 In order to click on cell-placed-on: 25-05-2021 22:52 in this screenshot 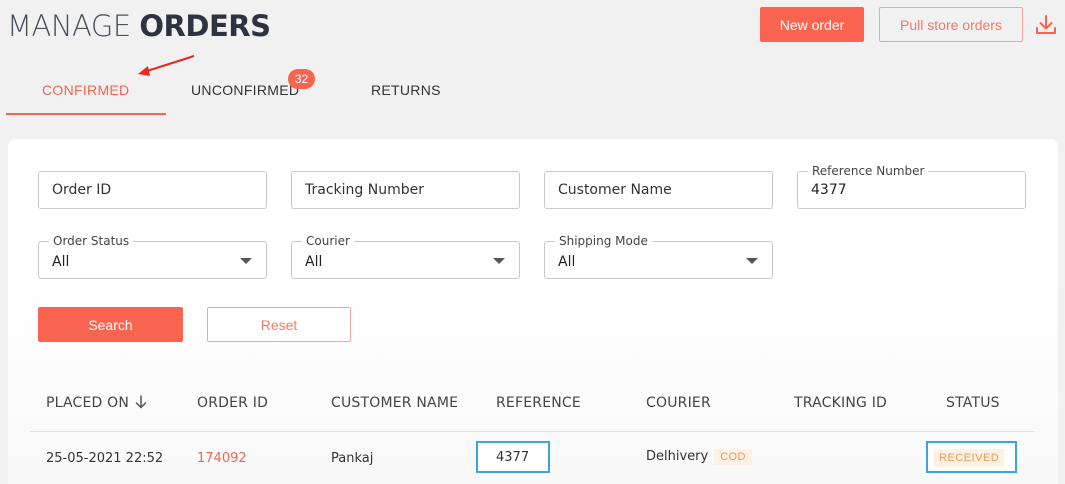, I will do `click(105, 458)`.